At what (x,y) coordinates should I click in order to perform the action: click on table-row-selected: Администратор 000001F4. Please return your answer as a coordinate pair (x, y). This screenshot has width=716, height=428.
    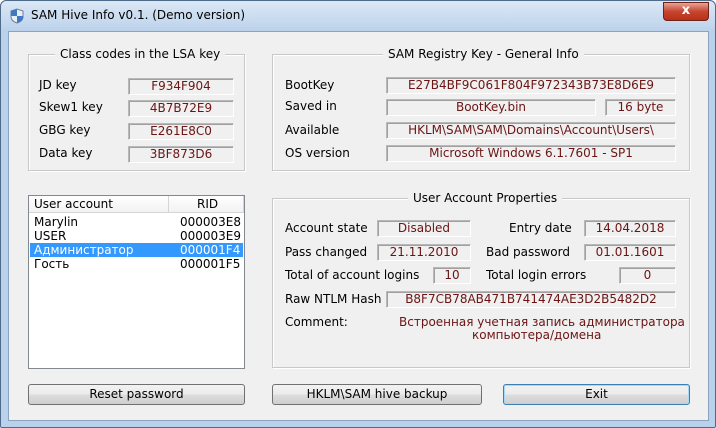
    Looking at the image, I should click on (136, 250).